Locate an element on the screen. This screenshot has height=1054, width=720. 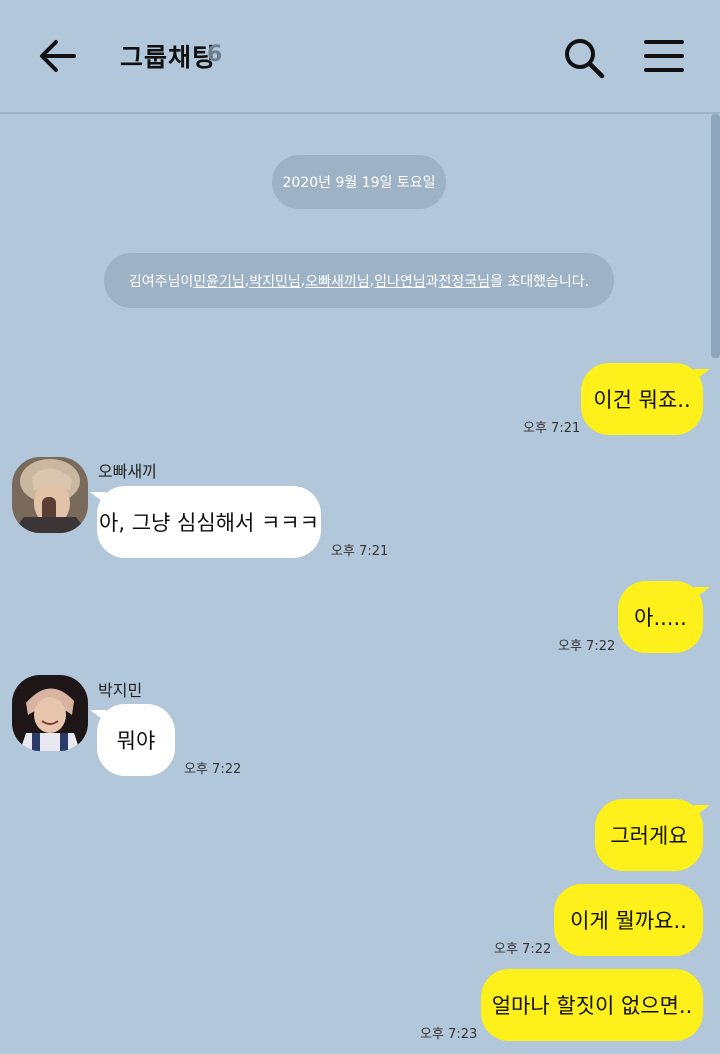
back-button is located at coordinates (58, 56).